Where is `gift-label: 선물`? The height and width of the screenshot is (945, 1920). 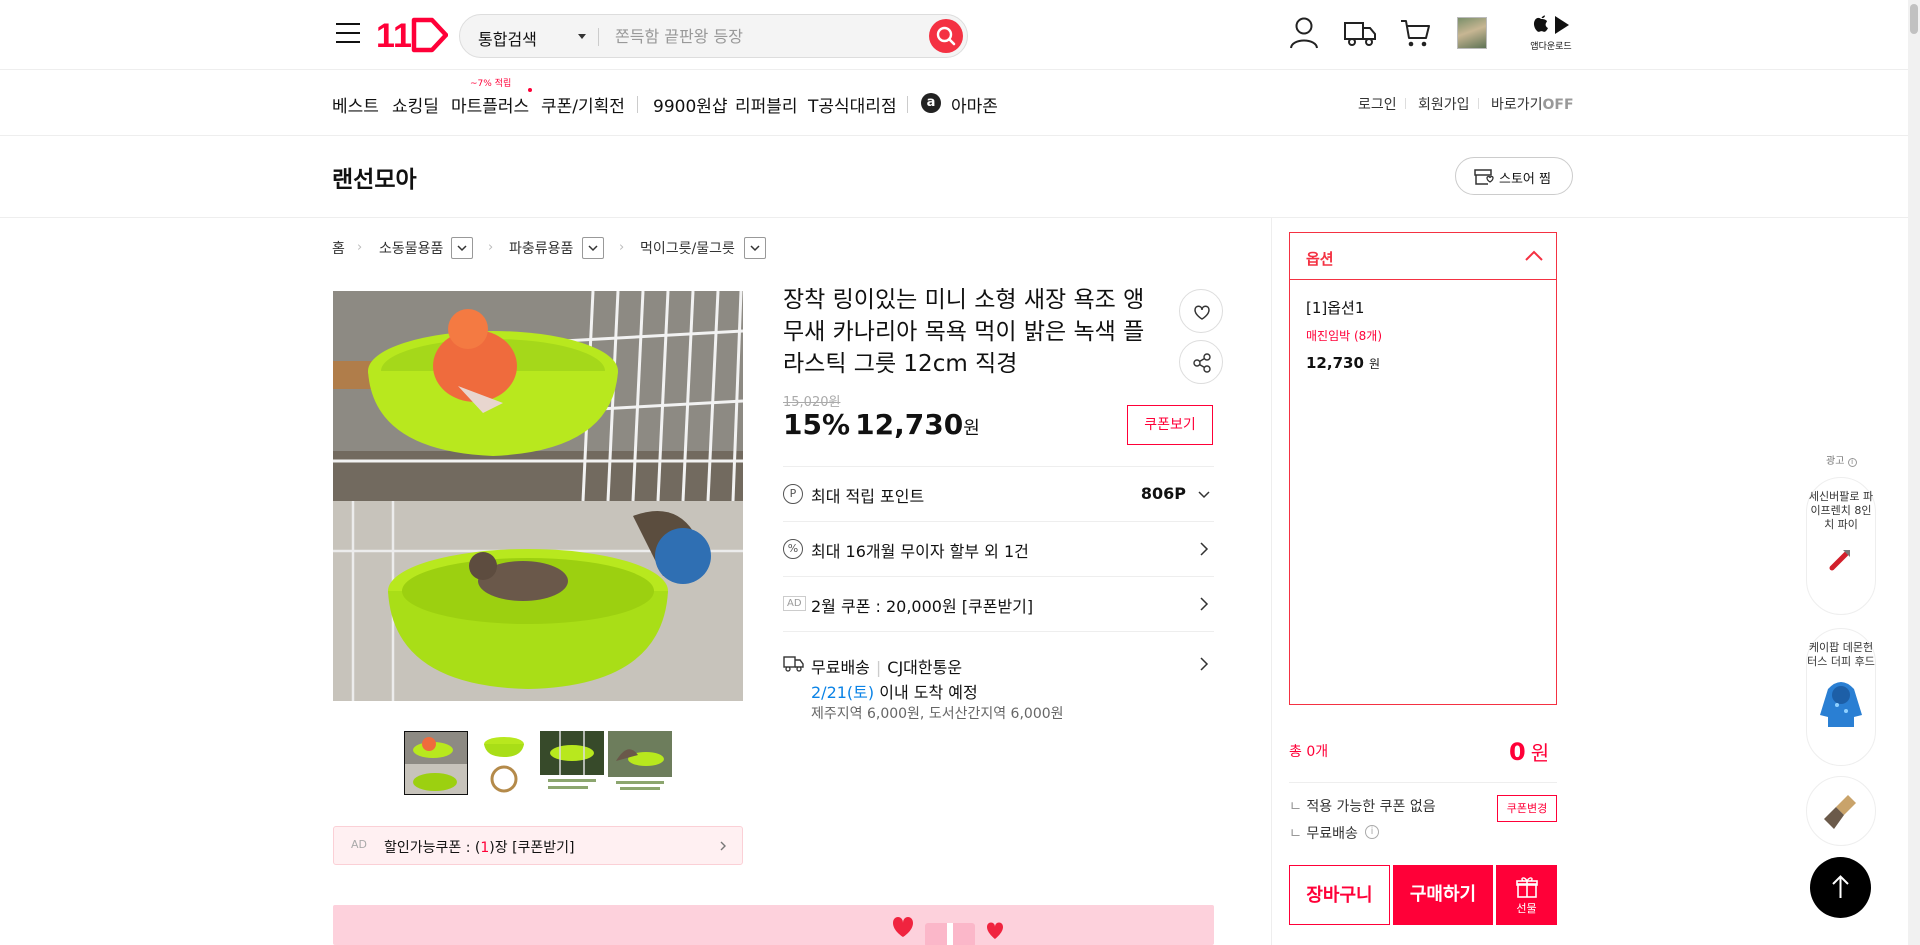
gift-label: 선물 is located at coordinates (1526, 908).